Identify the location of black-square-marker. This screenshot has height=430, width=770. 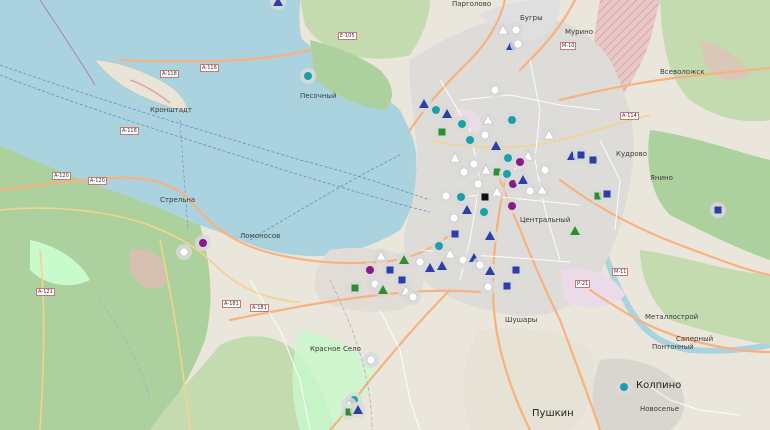
(485, 197).